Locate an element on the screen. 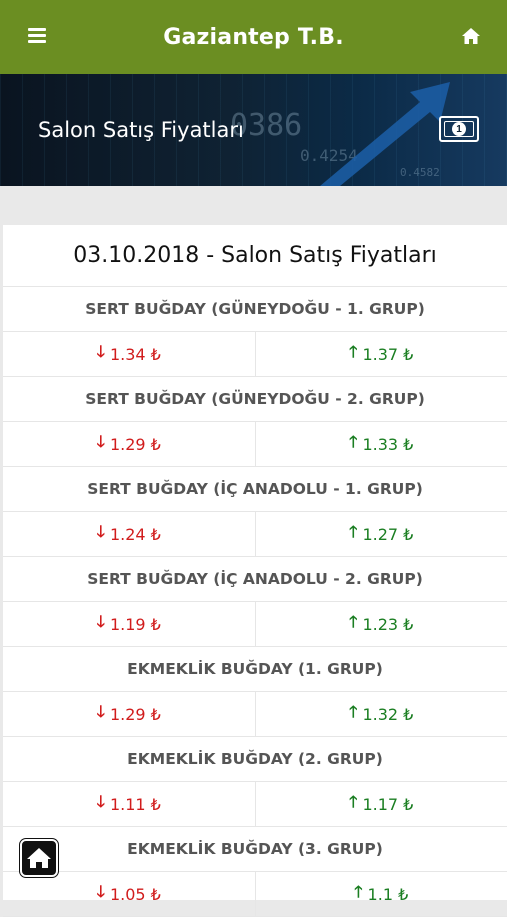 The width and height of the screenshot is (507, 917). product-group-name: SERT BUĞDAY (İÇ ANADOLU - 1. GRUP) is located at coordinates (255, 489).